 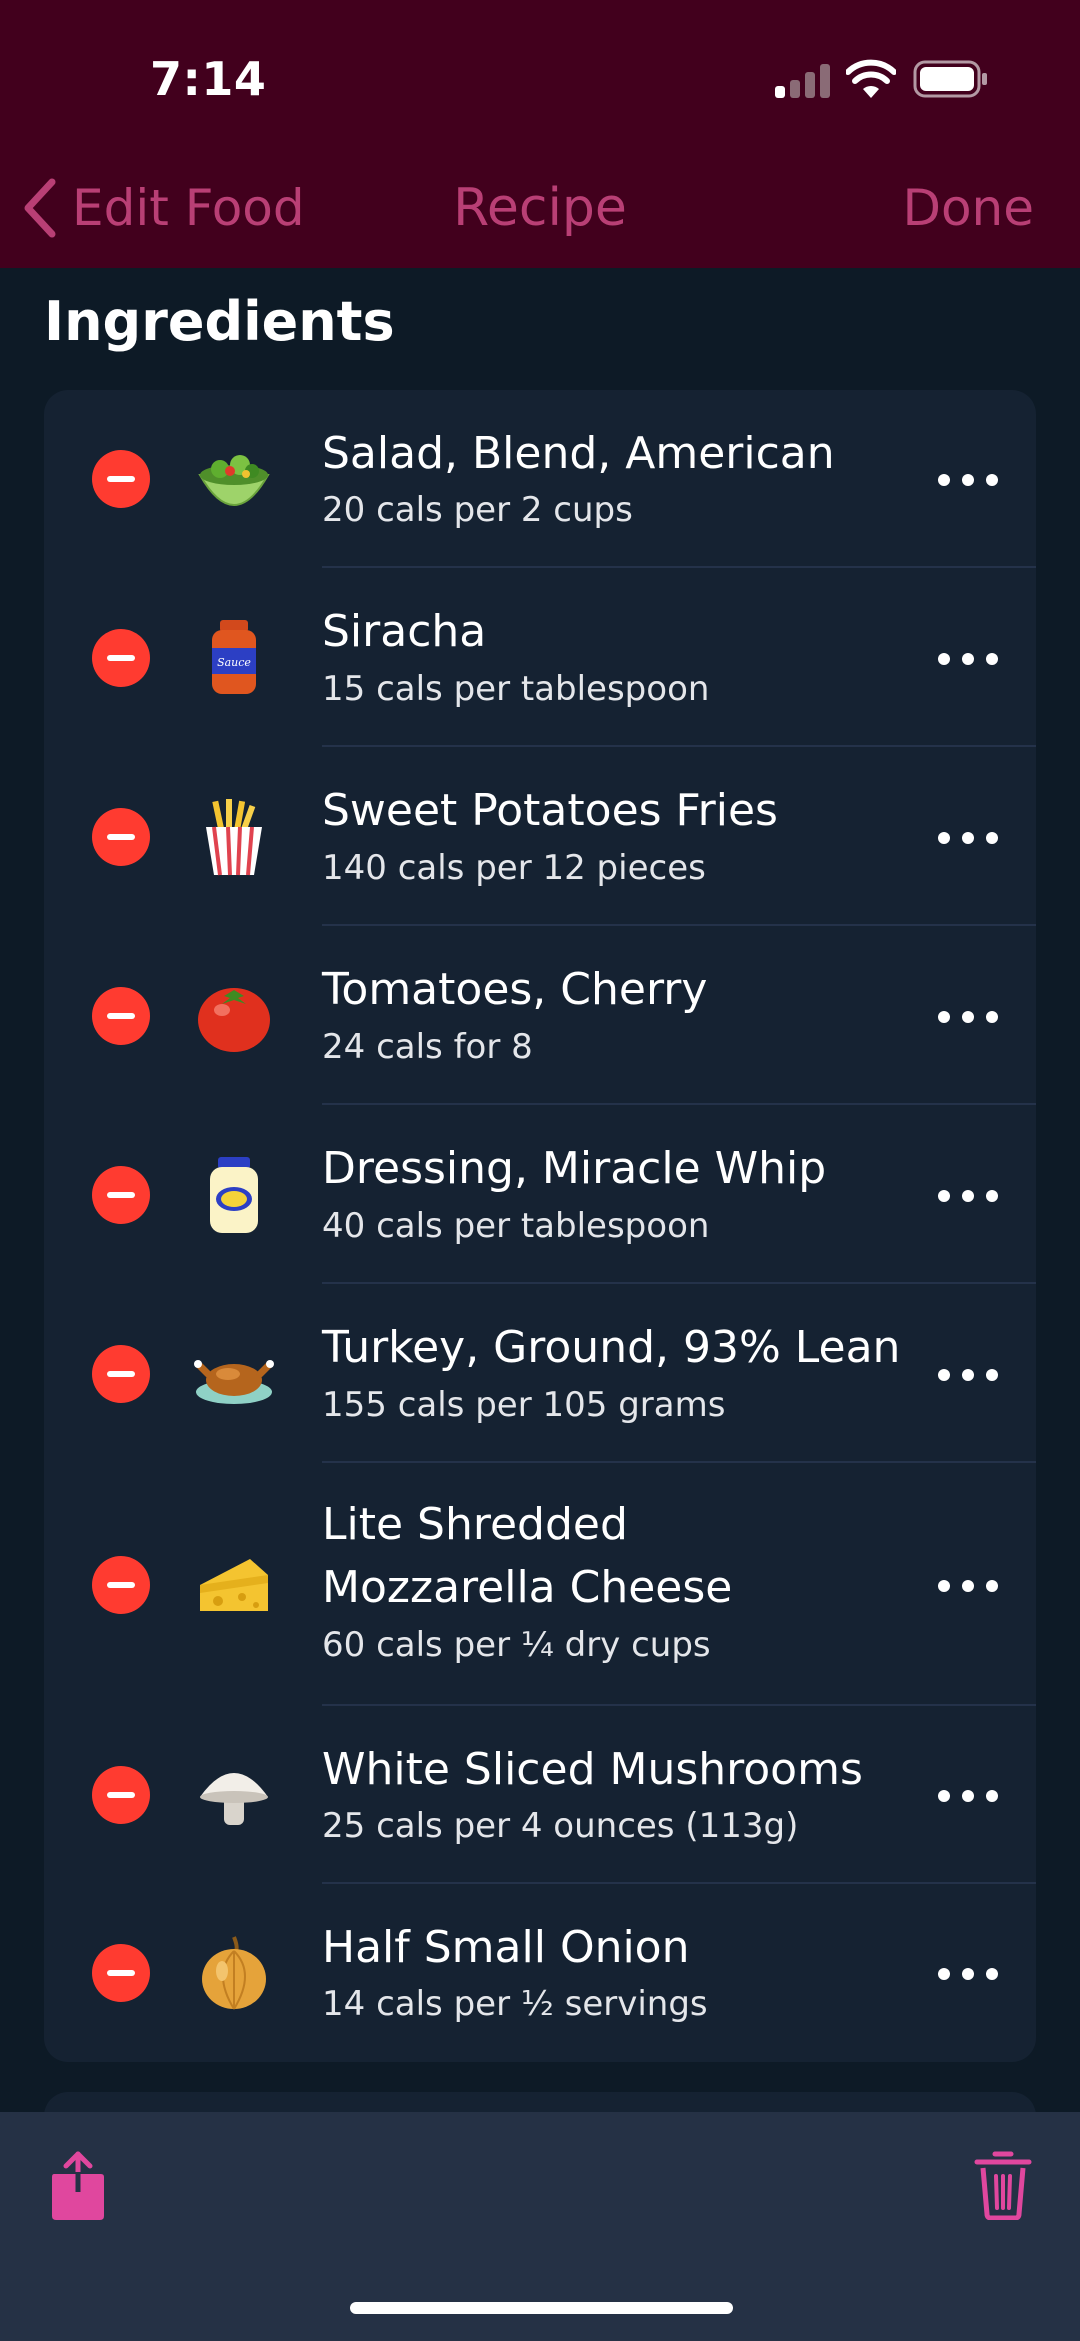 I want to click on food-calories: 24 cals for 8, so click(x=427, y=1047).